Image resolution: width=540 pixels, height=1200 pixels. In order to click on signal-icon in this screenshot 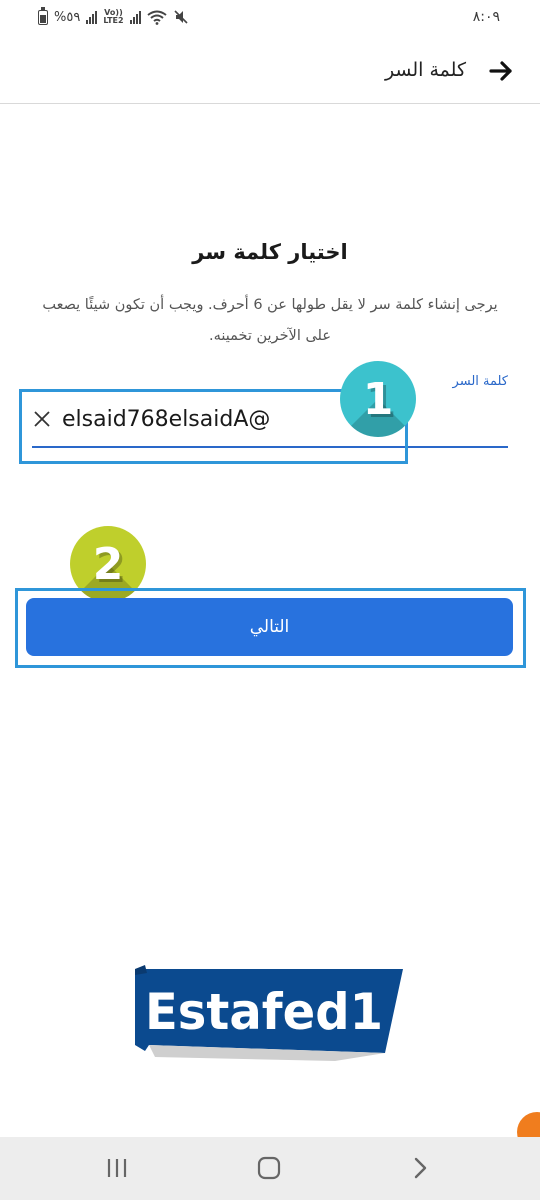, I will do `click(92, 17)`.